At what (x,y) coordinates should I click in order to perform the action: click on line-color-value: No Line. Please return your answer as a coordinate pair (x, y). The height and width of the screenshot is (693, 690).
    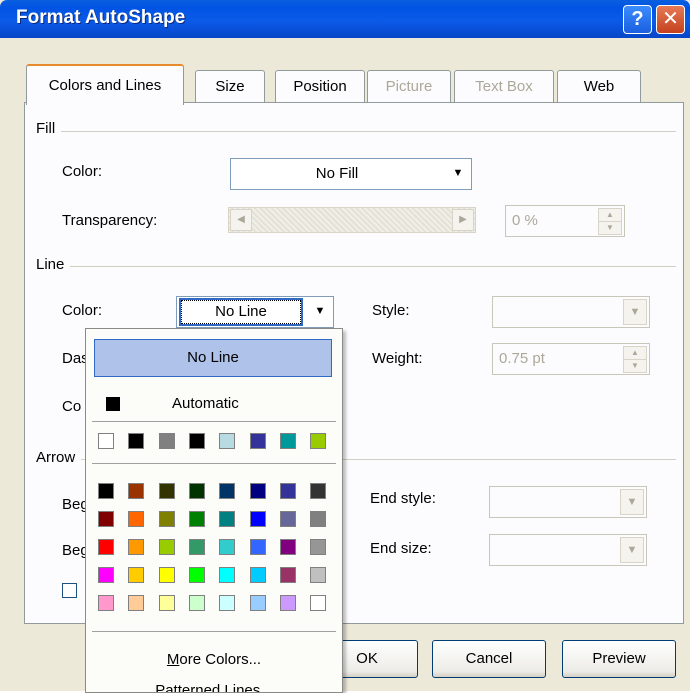
    Looking at the image, I should click on (241, 312).